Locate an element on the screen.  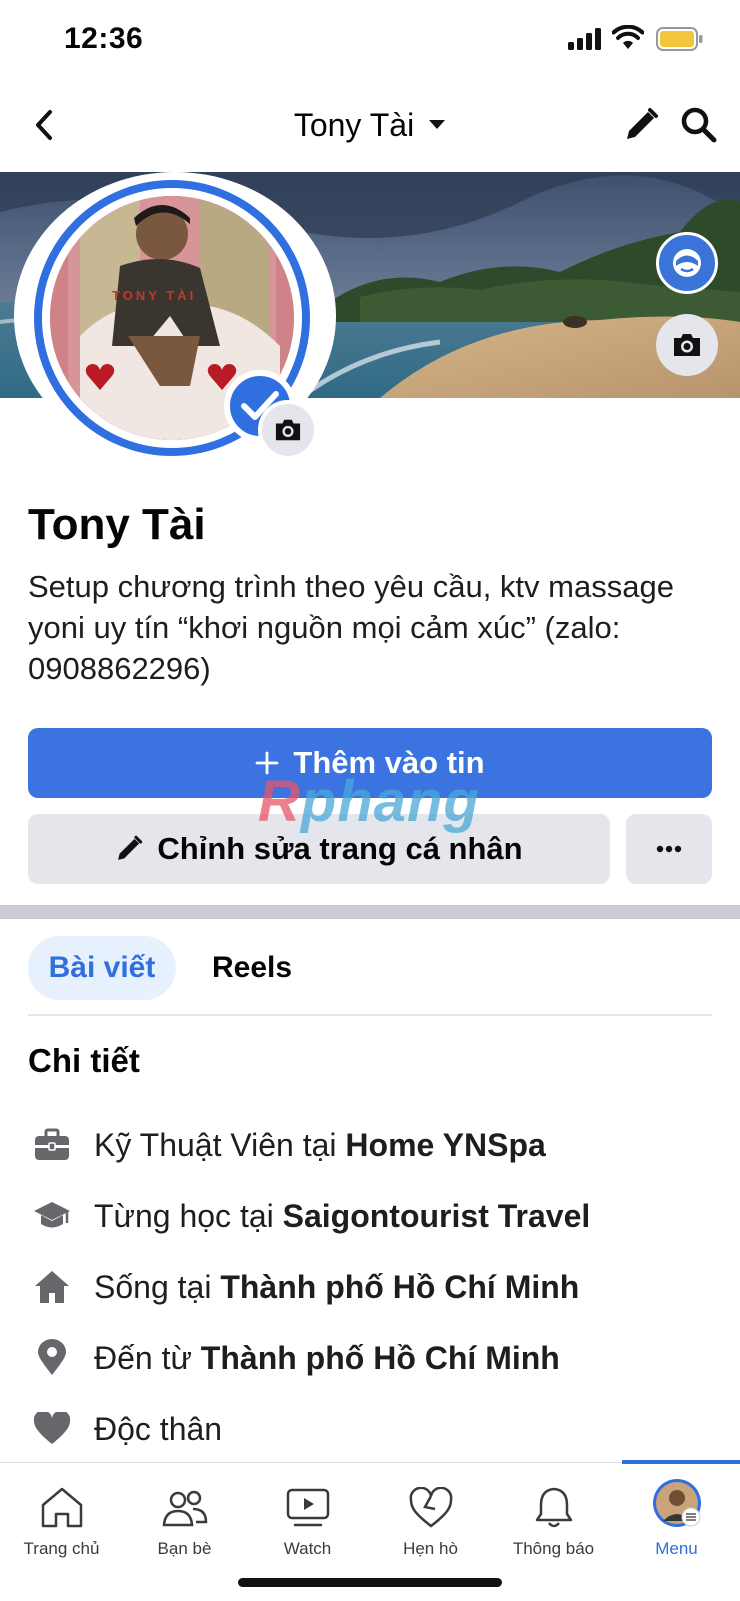
chevron-left-icon is located at coordinates (44, 125).